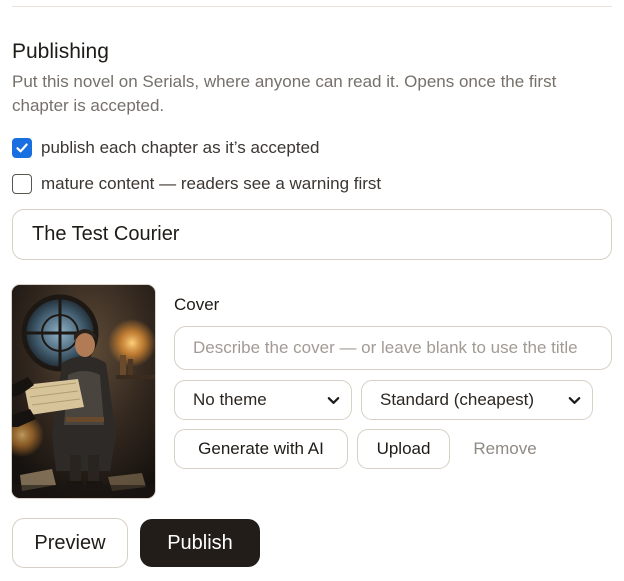 This screenshot has height=581, width=624. Describe the element at coordinates (200, 543) in the screenshot. I see `publish-button: Publish` at that location.